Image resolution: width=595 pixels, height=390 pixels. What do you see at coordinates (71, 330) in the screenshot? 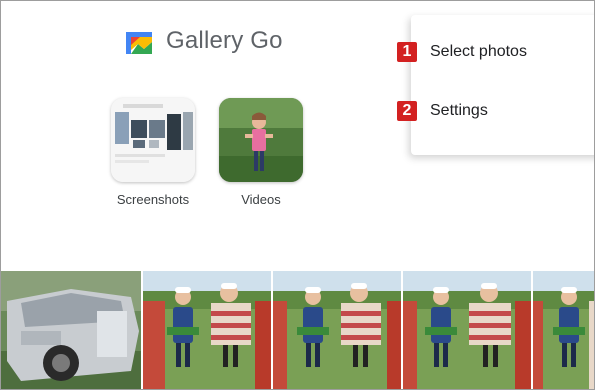
I see `car-photo` at bounding box center [71, 330].